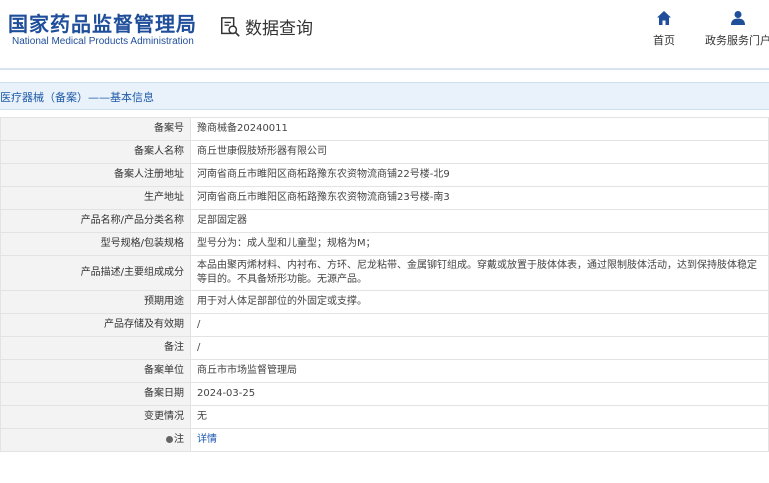 This screenshot has width=769, height=483. Describe the element at coordinates (479, 129) in the screenshot. I see `field-value: 豫商械备20240011` at that location.